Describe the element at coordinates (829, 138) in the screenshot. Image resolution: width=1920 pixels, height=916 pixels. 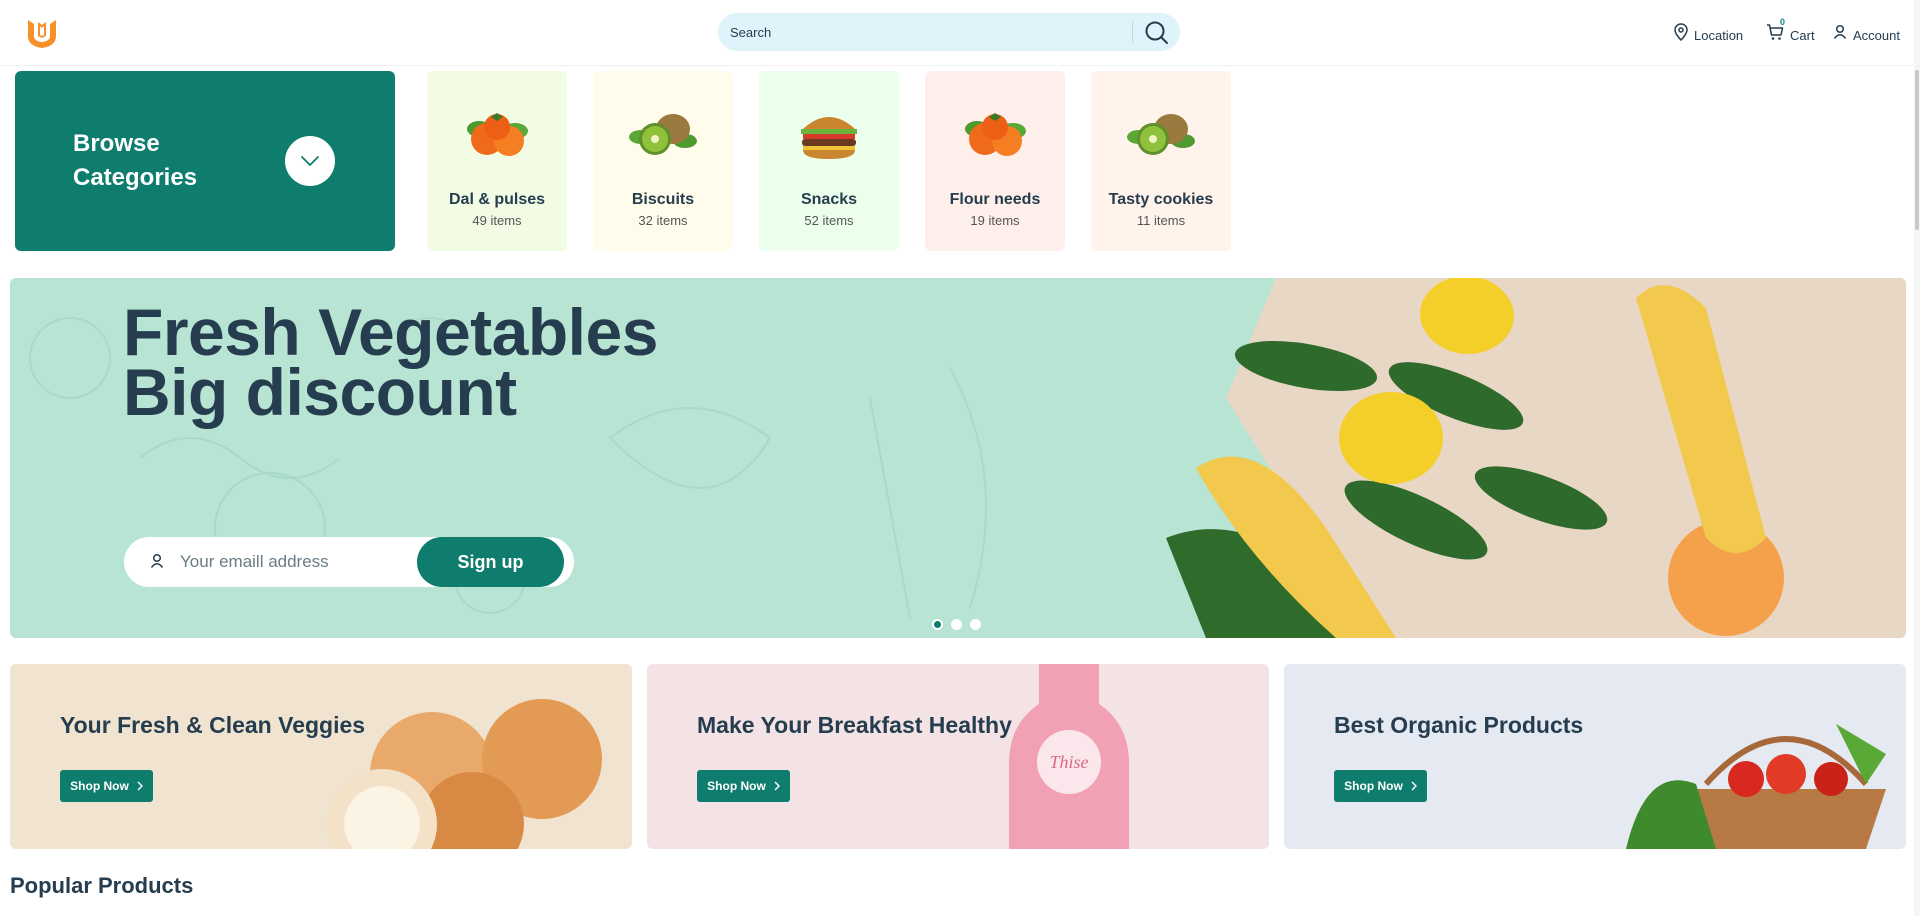
I see `burger-icon` at that location.